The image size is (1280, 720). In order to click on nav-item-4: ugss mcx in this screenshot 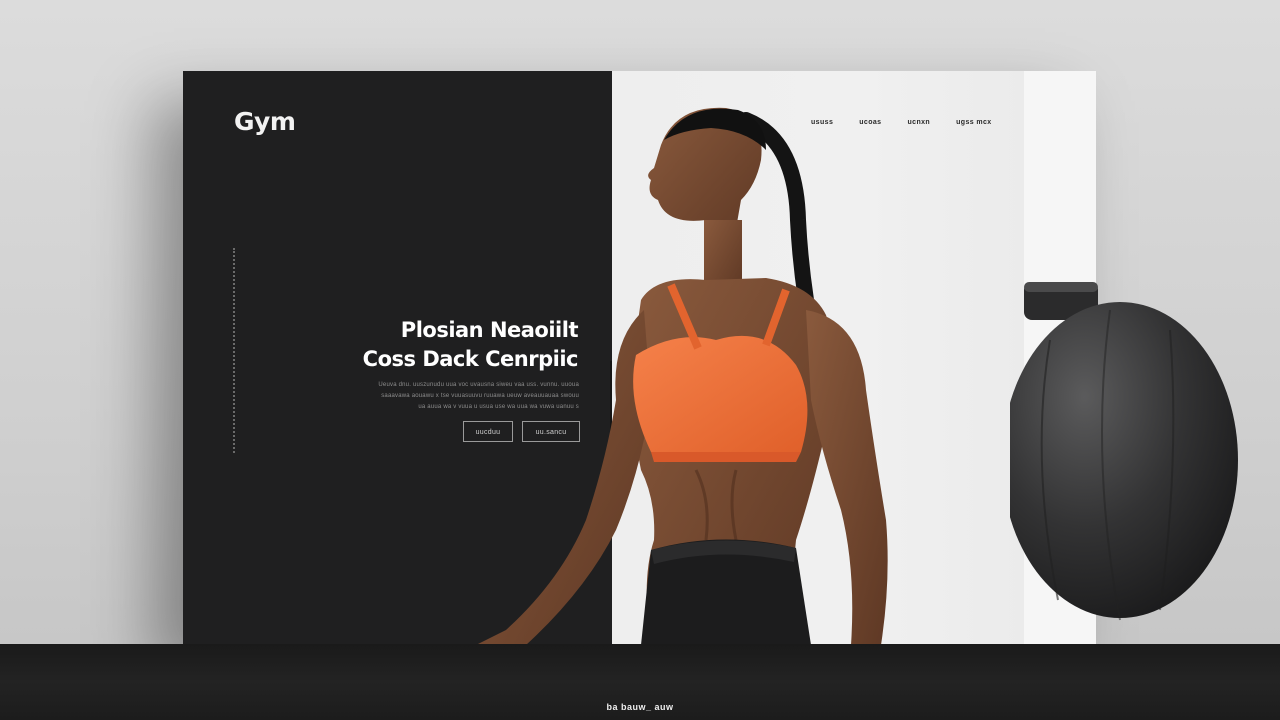, I will do `click(974, 122)`.